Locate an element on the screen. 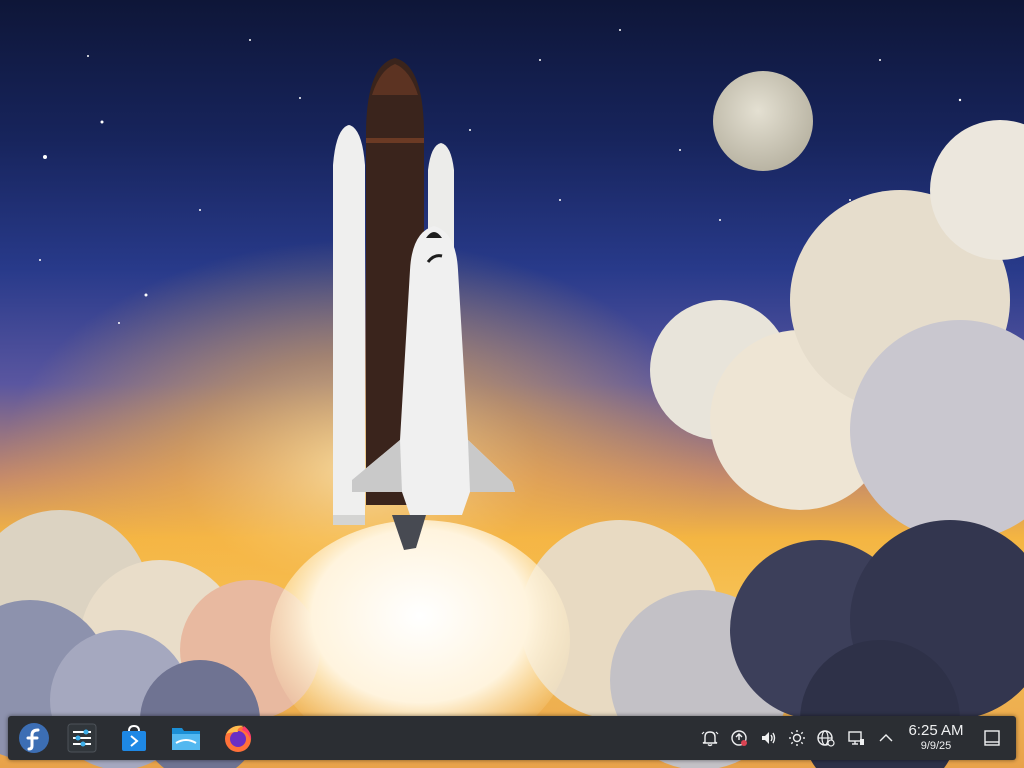 Image resolution: width=1024 pixels, height=768 pixels. show-desktop-button is located at coordinates (992, 738).